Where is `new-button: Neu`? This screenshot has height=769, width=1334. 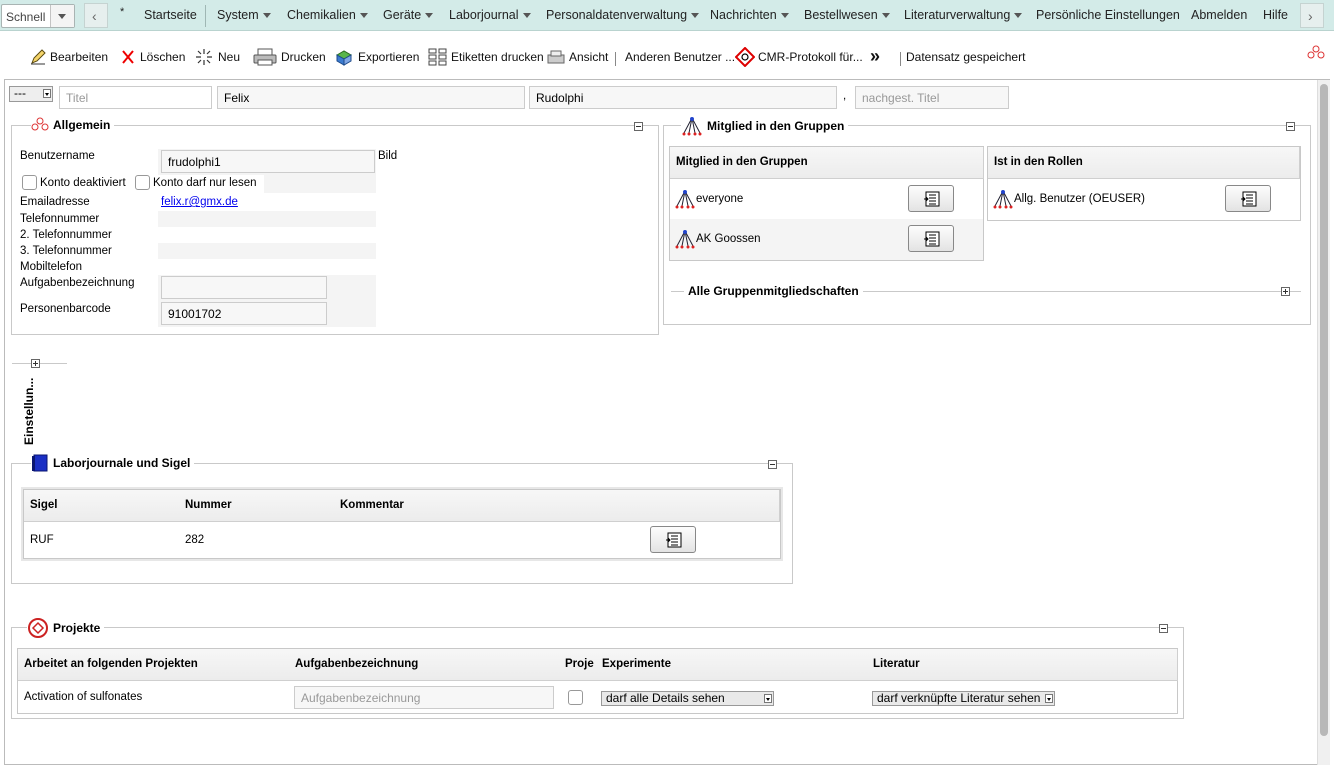 new-button: Neu is located at coordinates (229, 57).